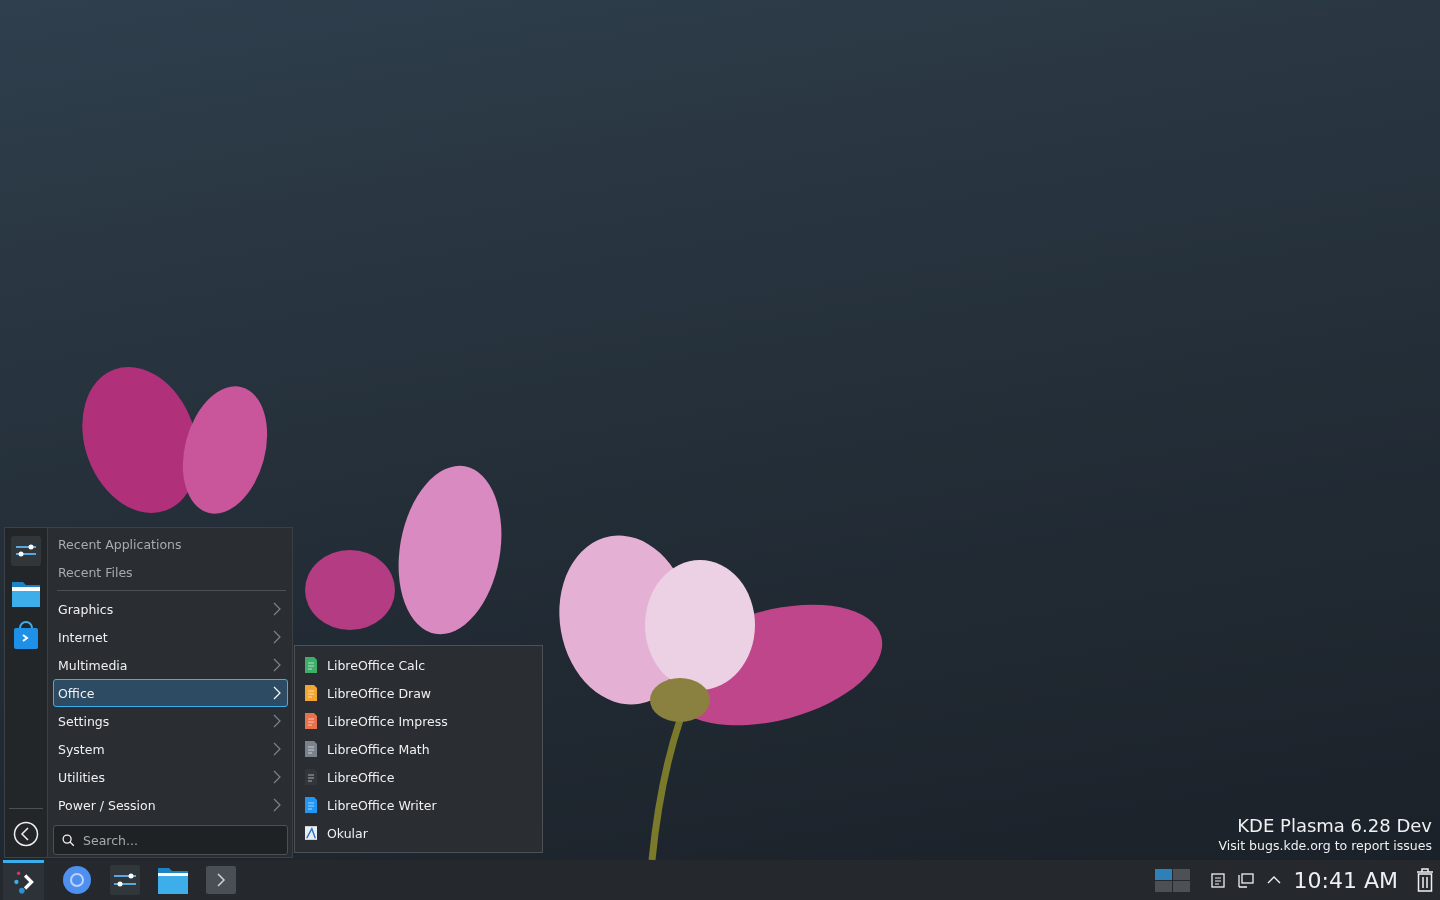  I want to click on watermark-subtitle: Visit bugs.kde.org to report issues, so click(1325, 845).